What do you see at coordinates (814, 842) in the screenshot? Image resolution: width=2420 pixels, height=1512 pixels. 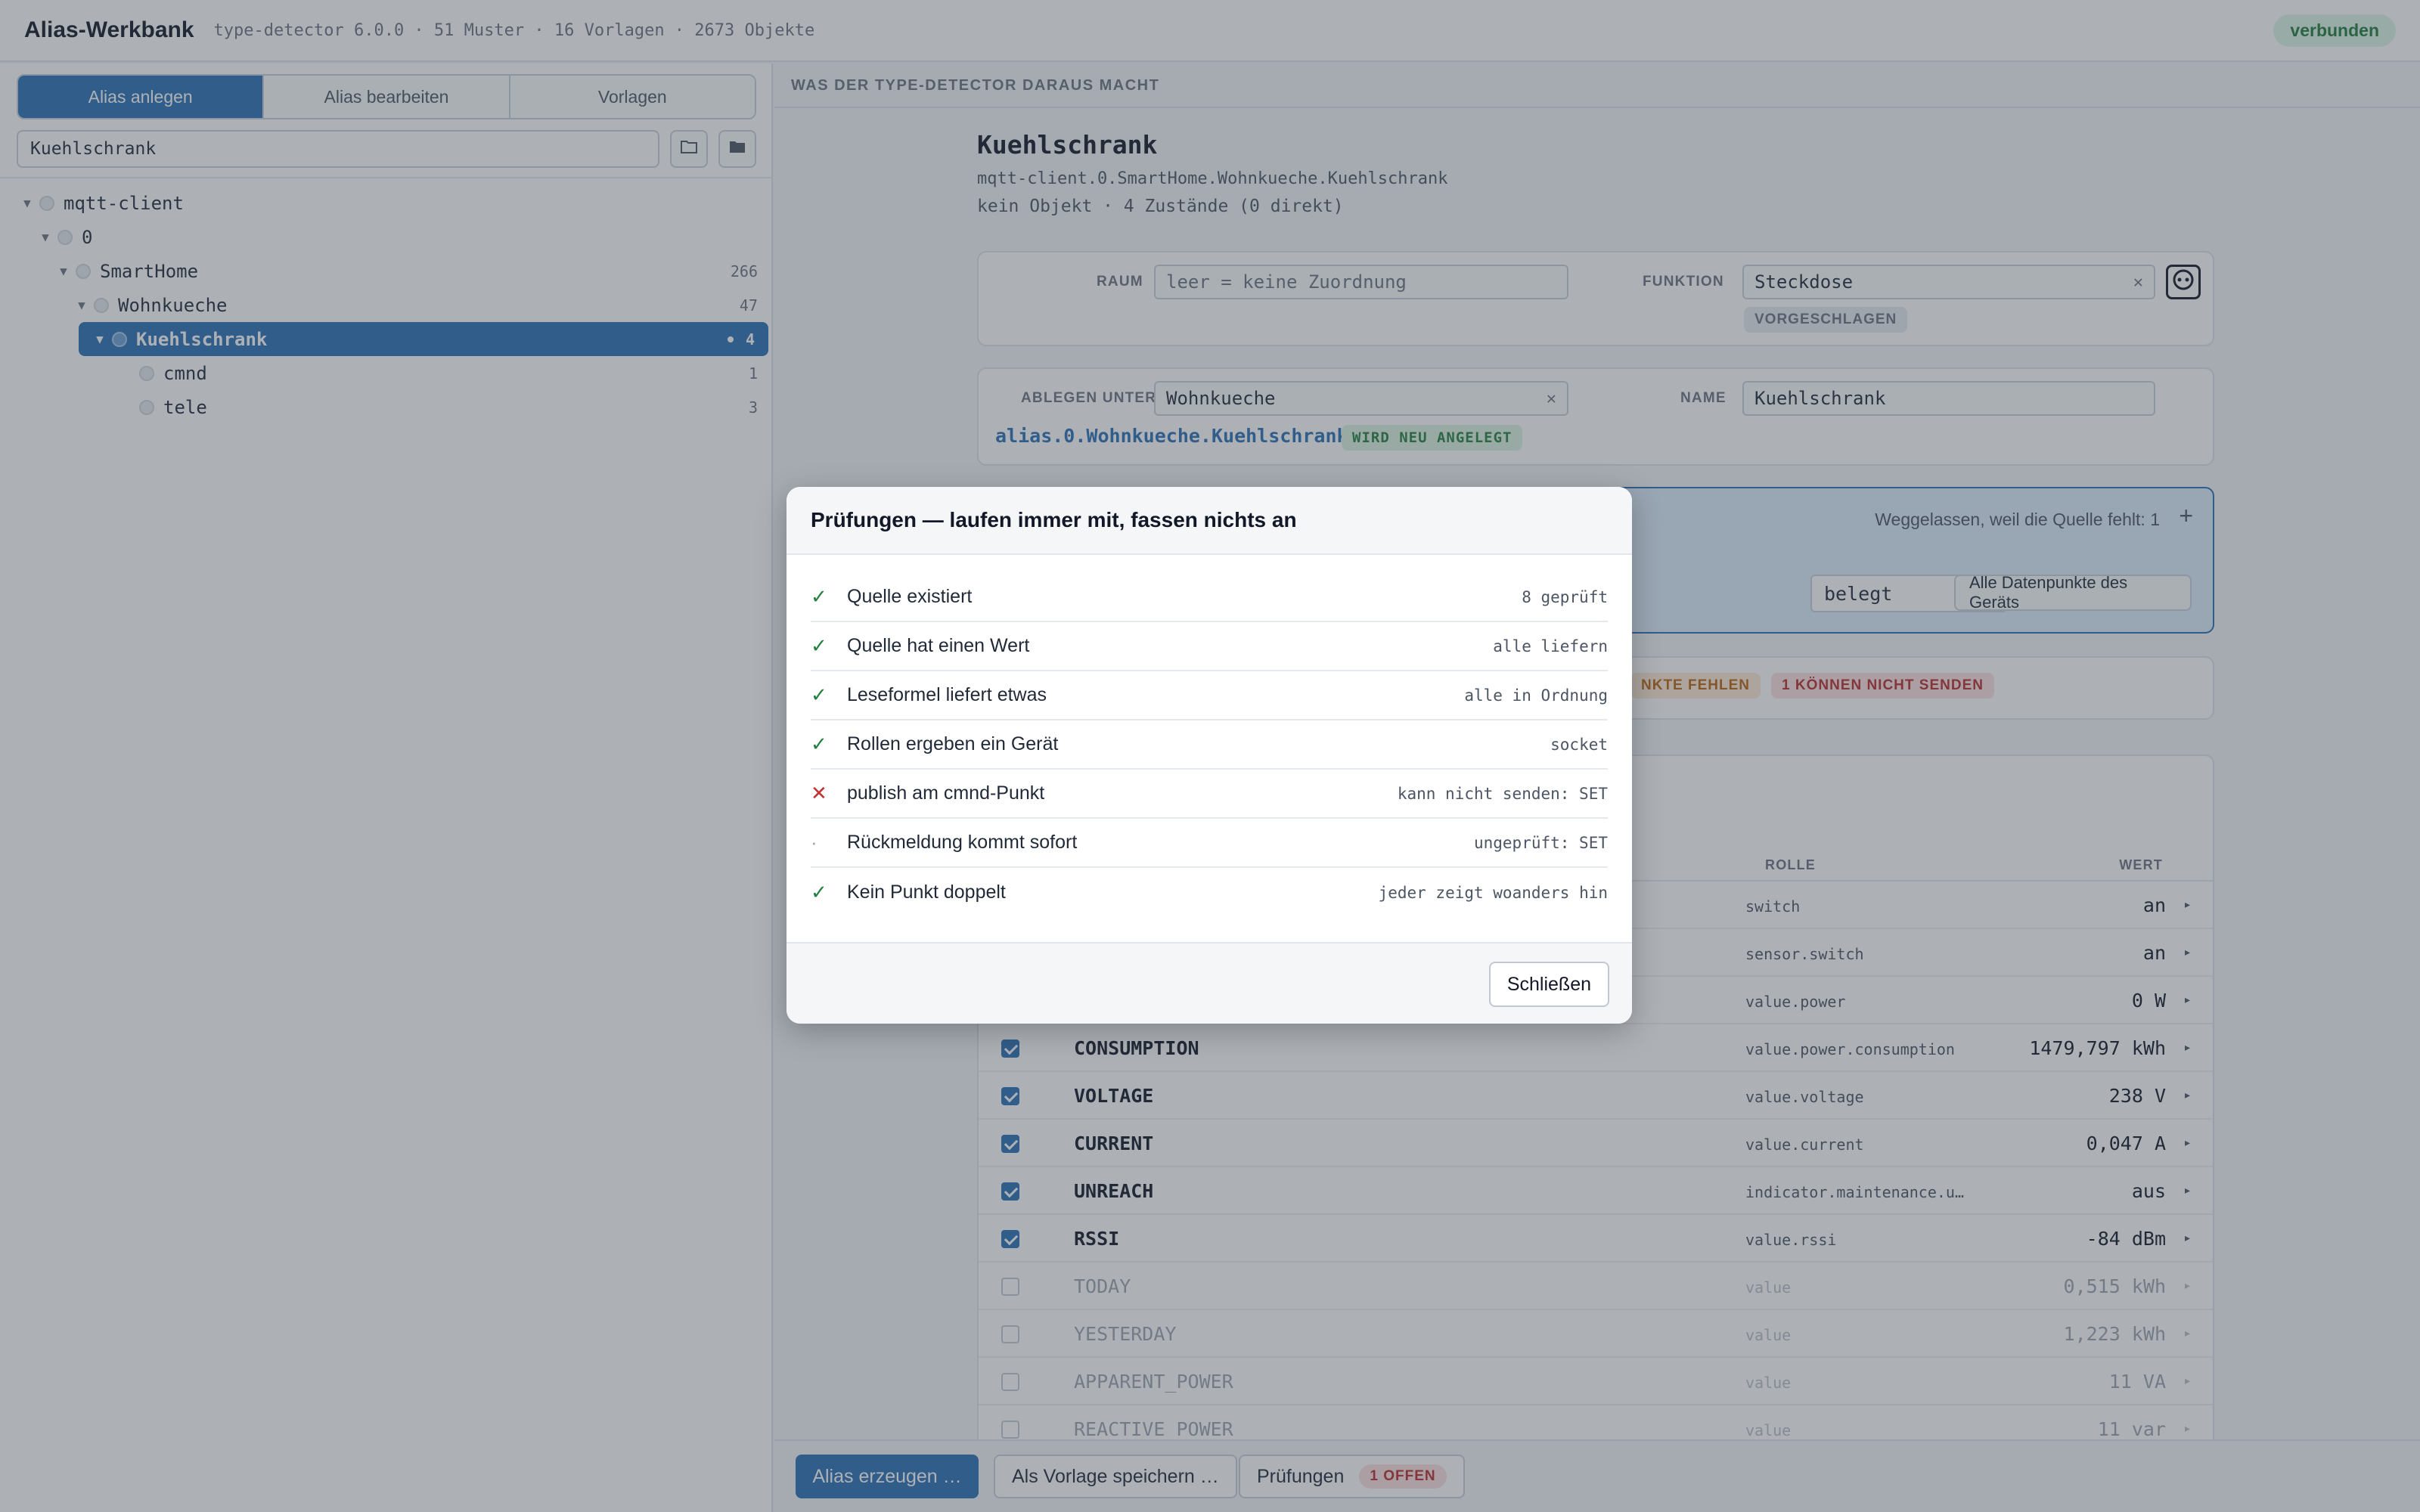 I see `pending-icon: ·` at bounding box center [814, 842].